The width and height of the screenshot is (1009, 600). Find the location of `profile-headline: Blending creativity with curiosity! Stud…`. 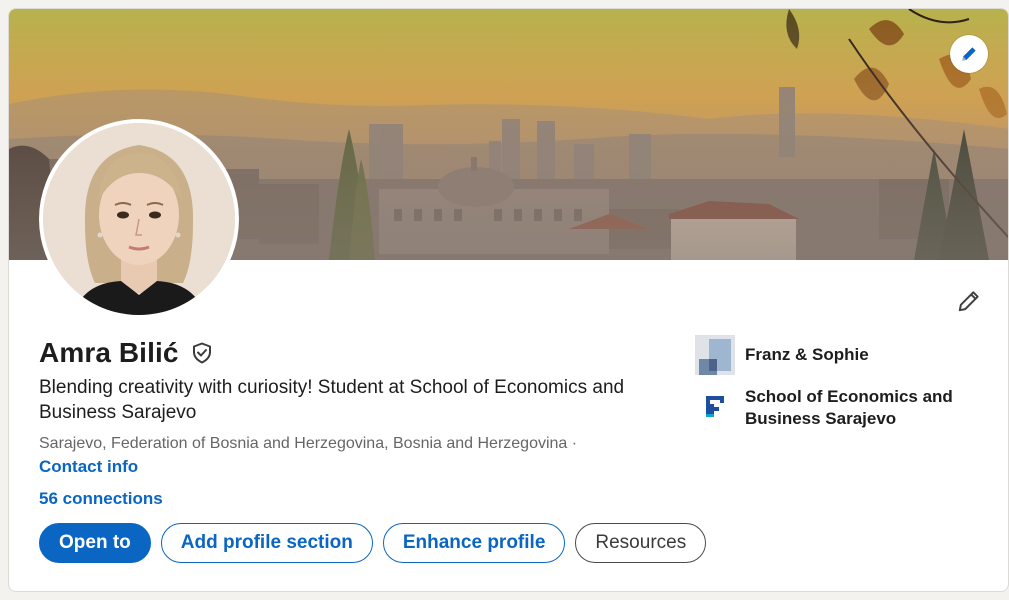

profile-headline: Blending creativity with curiosity! Stud… is located at coordinates (332, 400).